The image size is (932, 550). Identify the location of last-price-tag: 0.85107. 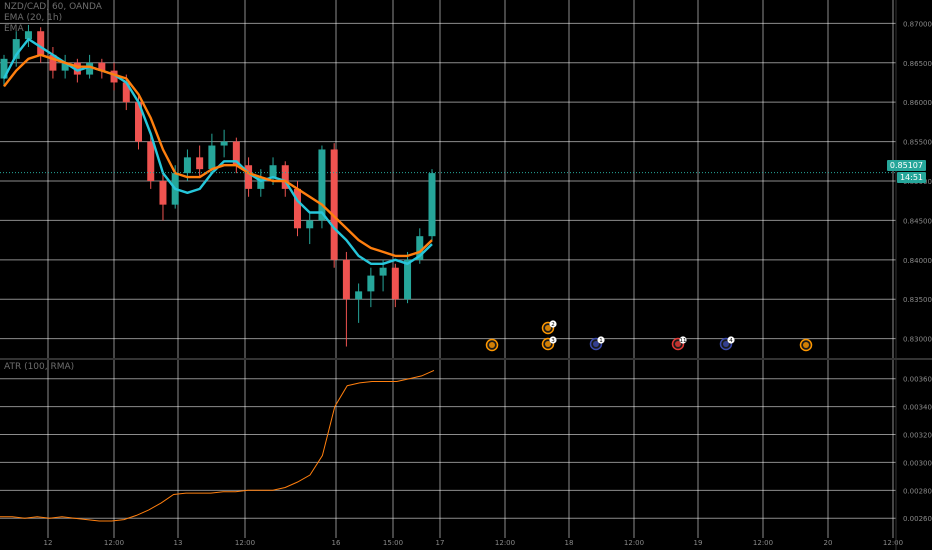
(906, 165).